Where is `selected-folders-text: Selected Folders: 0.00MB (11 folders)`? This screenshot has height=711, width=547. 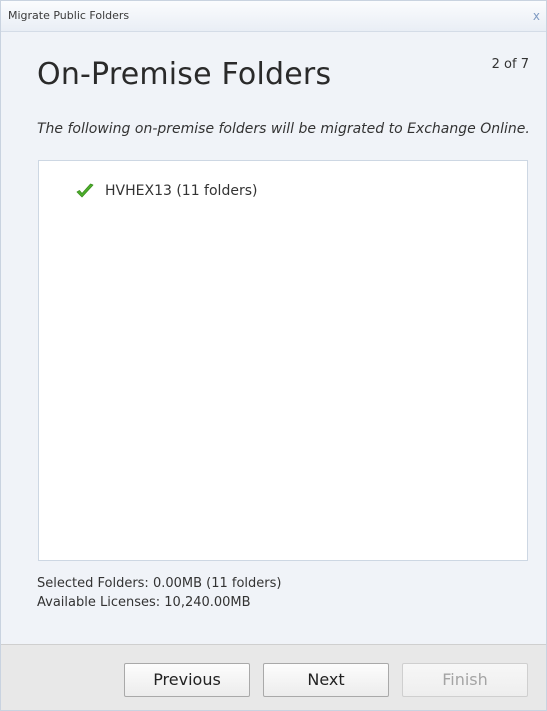 selected-folders-text: Selected Folders: 0.00MB (11 folders) is located at coordinates (159, 583).